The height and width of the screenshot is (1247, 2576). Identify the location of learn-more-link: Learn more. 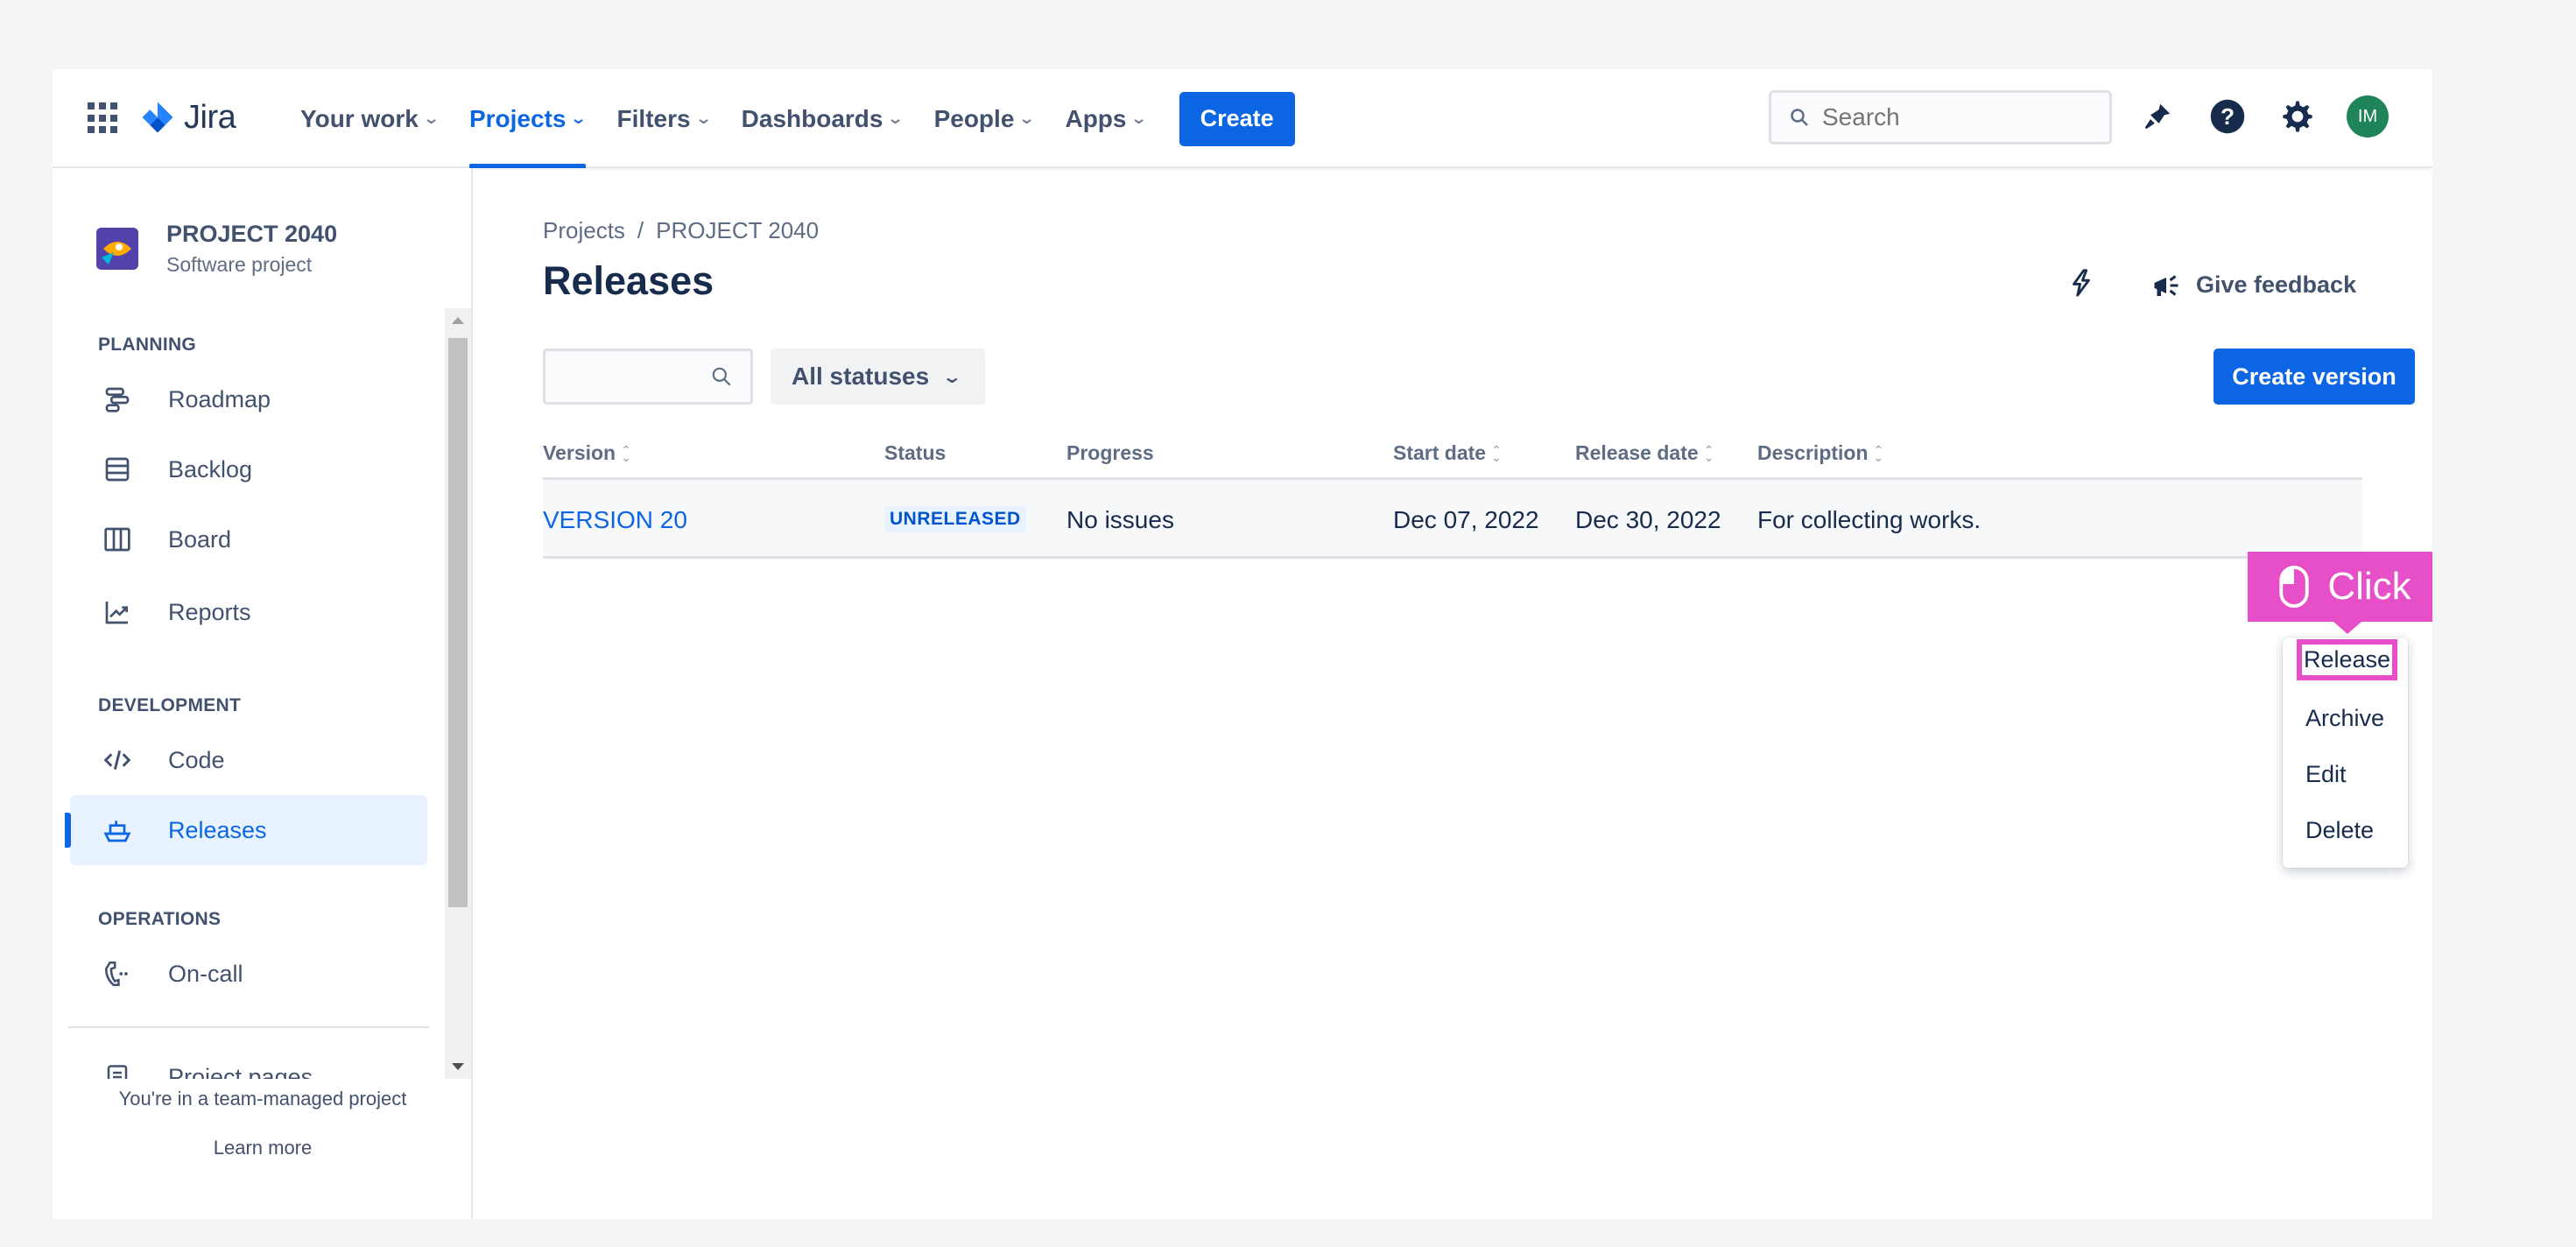
(263, 1148).